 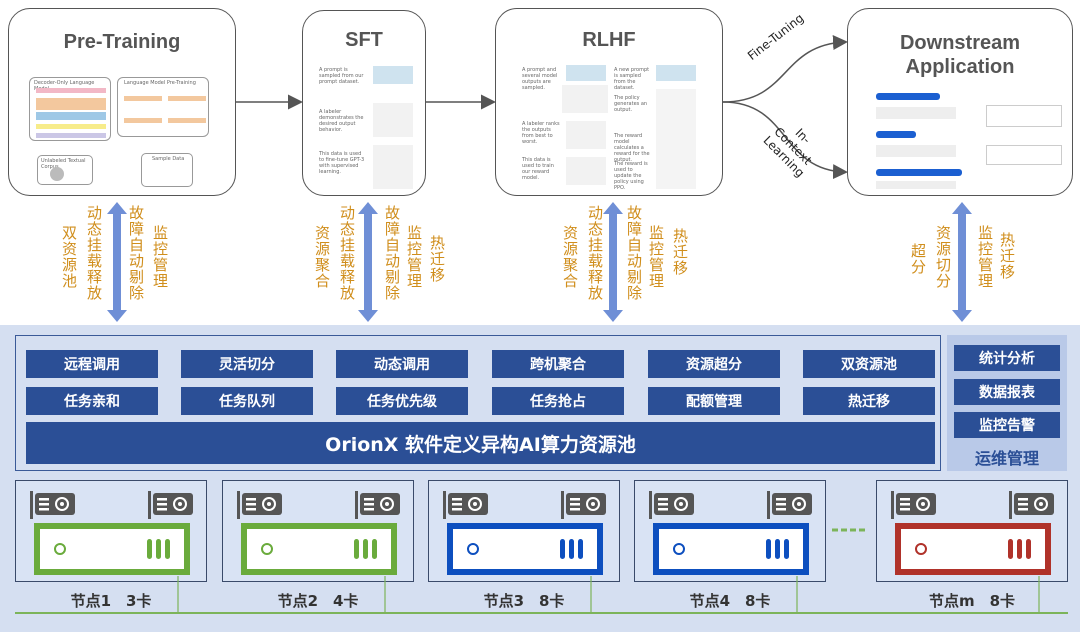 I want to click on node-label: 节点m 8卡, so click(x=972, y=601).